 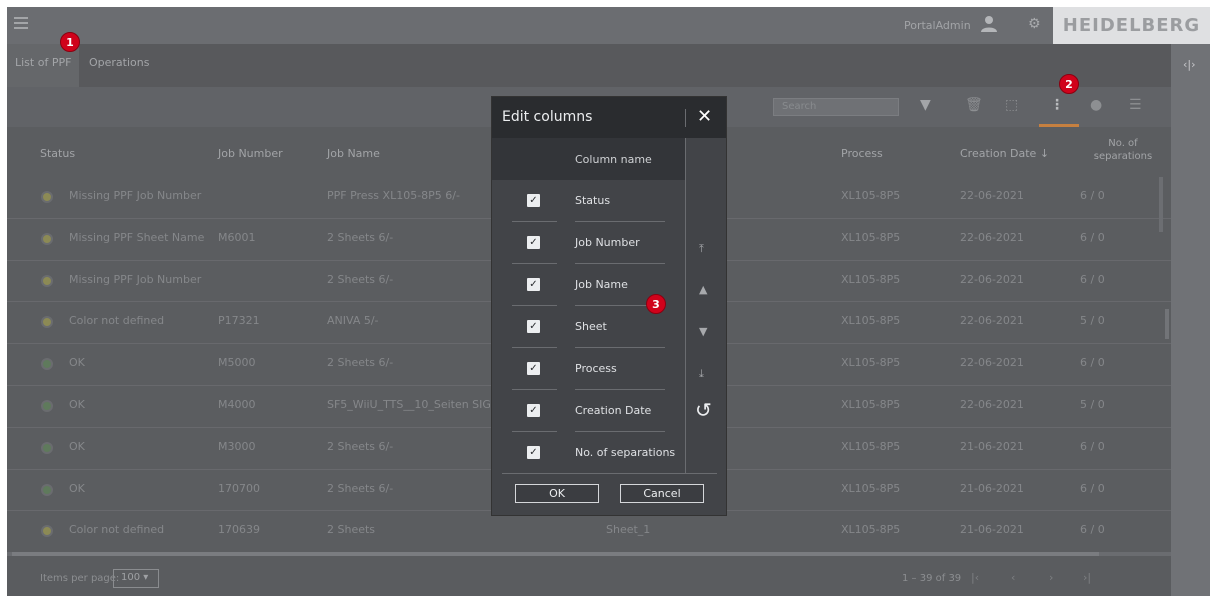 I want to click on cell-job-number: P17321, so click(x=239, y=321).